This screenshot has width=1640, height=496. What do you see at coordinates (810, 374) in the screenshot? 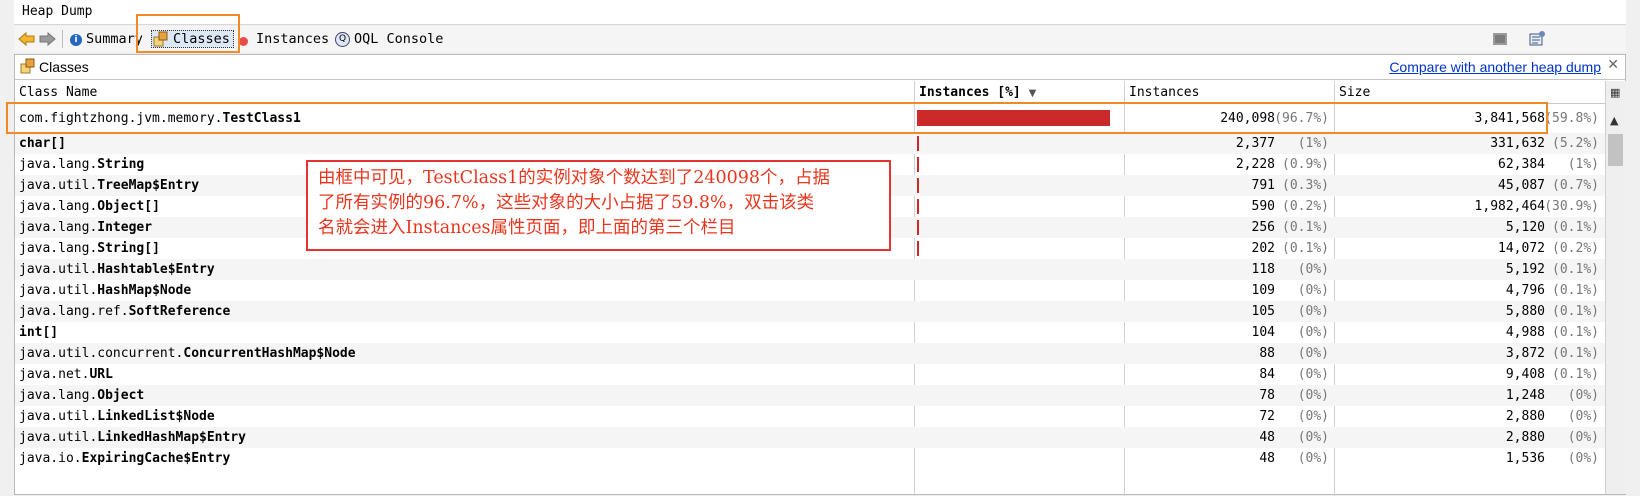
I see `table-row: java.net.URL 84 (0%) 9,408 (0.1%)` at bounding box center [810, 374].